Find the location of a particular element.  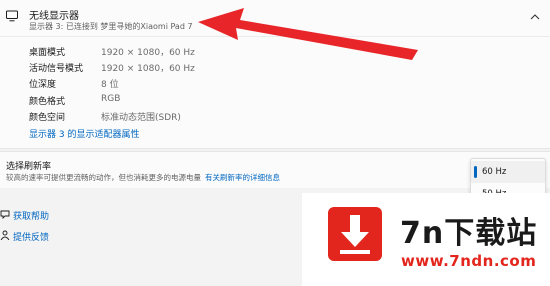

refresh-rate-title: 选择刷新率 is located at coordinates (29, 167).